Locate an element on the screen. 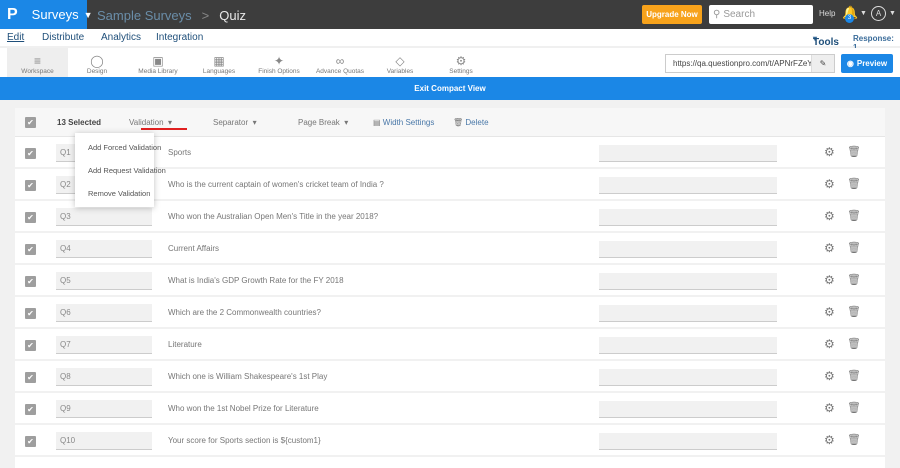  tab-analytics: Analytics is located at coordinates (121, 37).